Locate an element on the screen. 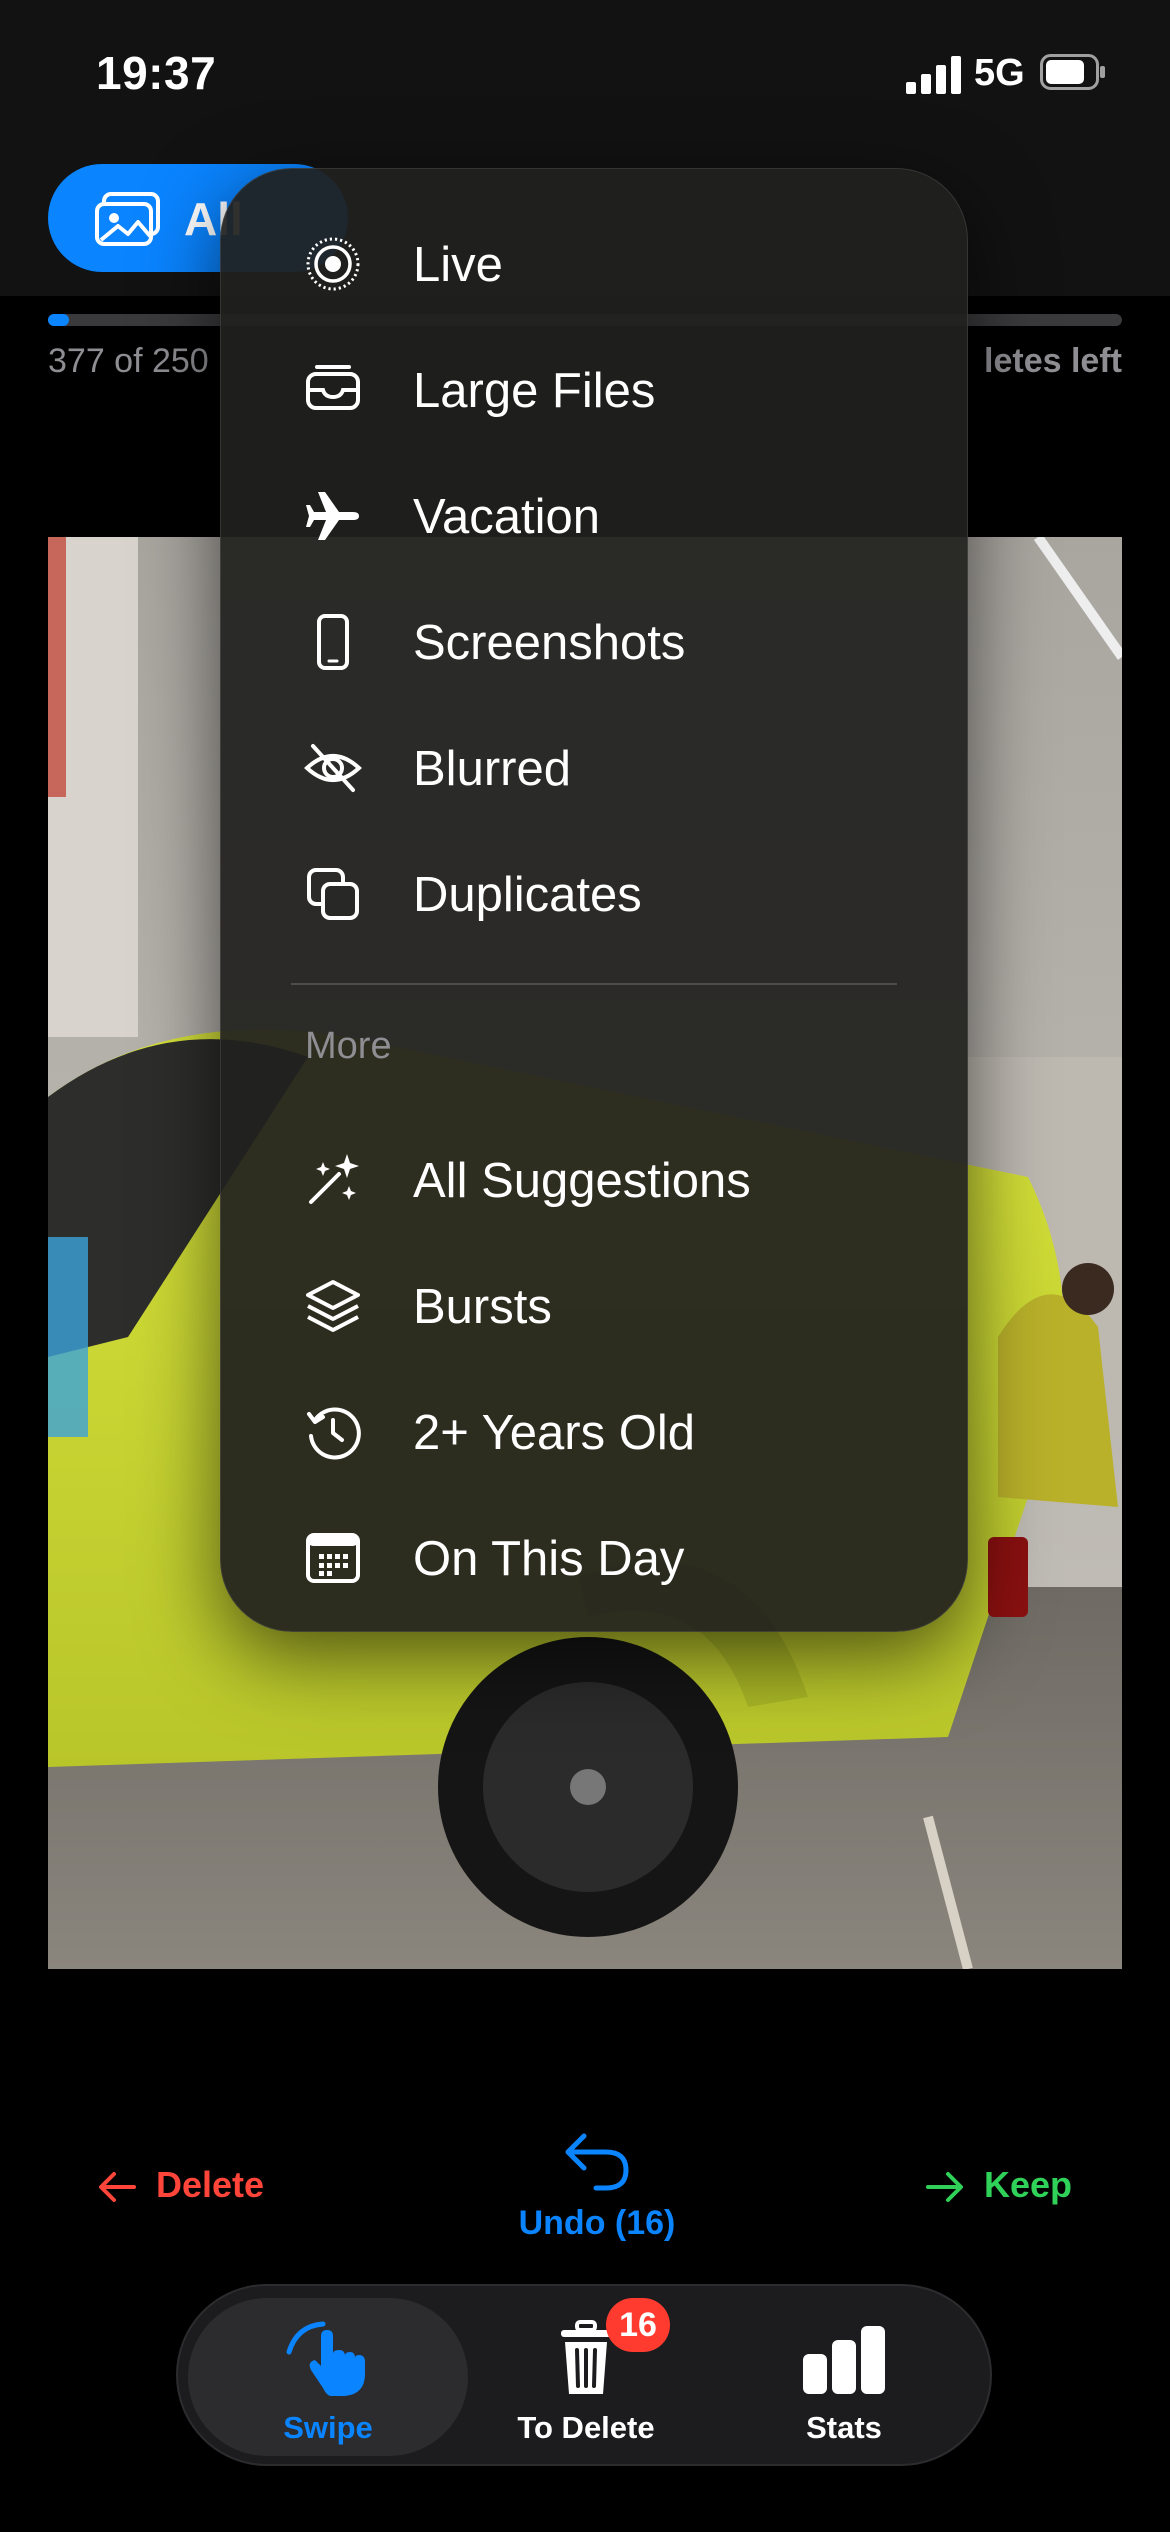 The width and height of the screenshot is (1170, 2532). delete-action-button: Delete is located at coordinates (181, 2185).